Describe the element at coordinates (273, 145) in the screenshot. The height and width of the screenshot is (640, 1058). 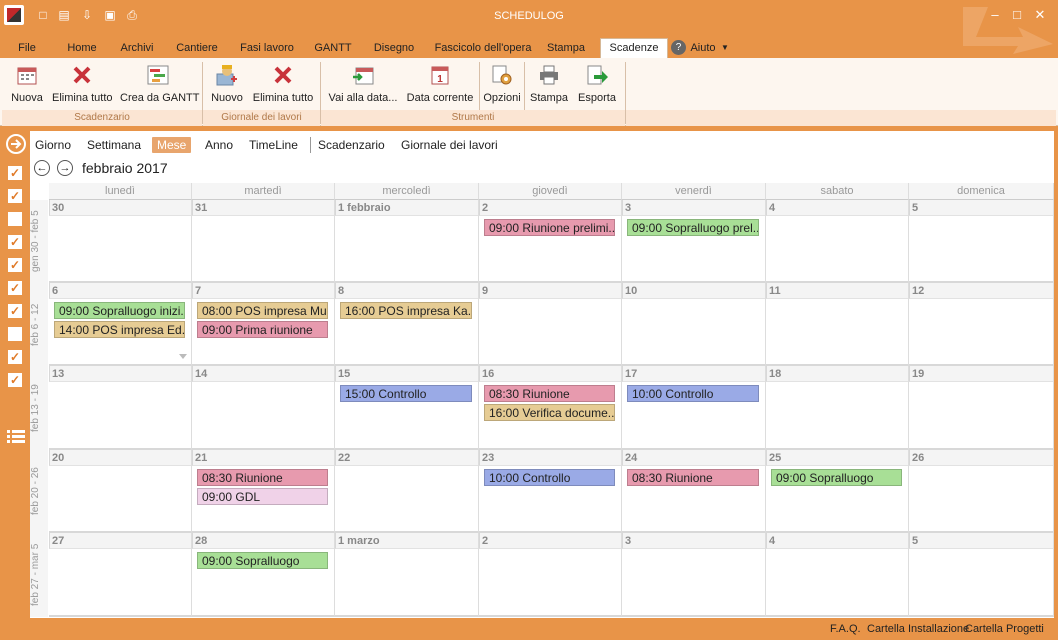
I see `view-timeline: TimeLine` at that location.